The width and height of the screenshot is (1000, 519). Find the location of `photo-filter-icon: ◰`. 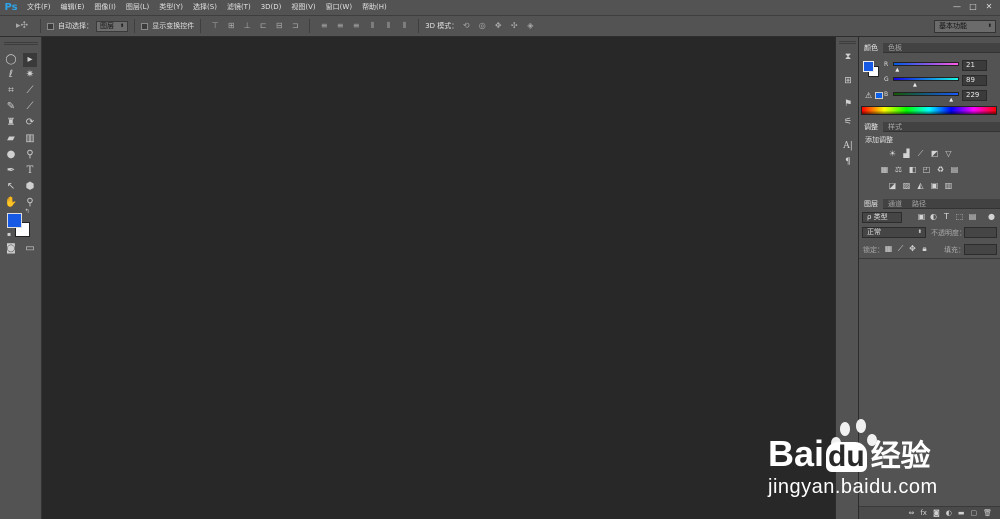

photo-filter-icon: ◰ is located at coordinates (926, 170).